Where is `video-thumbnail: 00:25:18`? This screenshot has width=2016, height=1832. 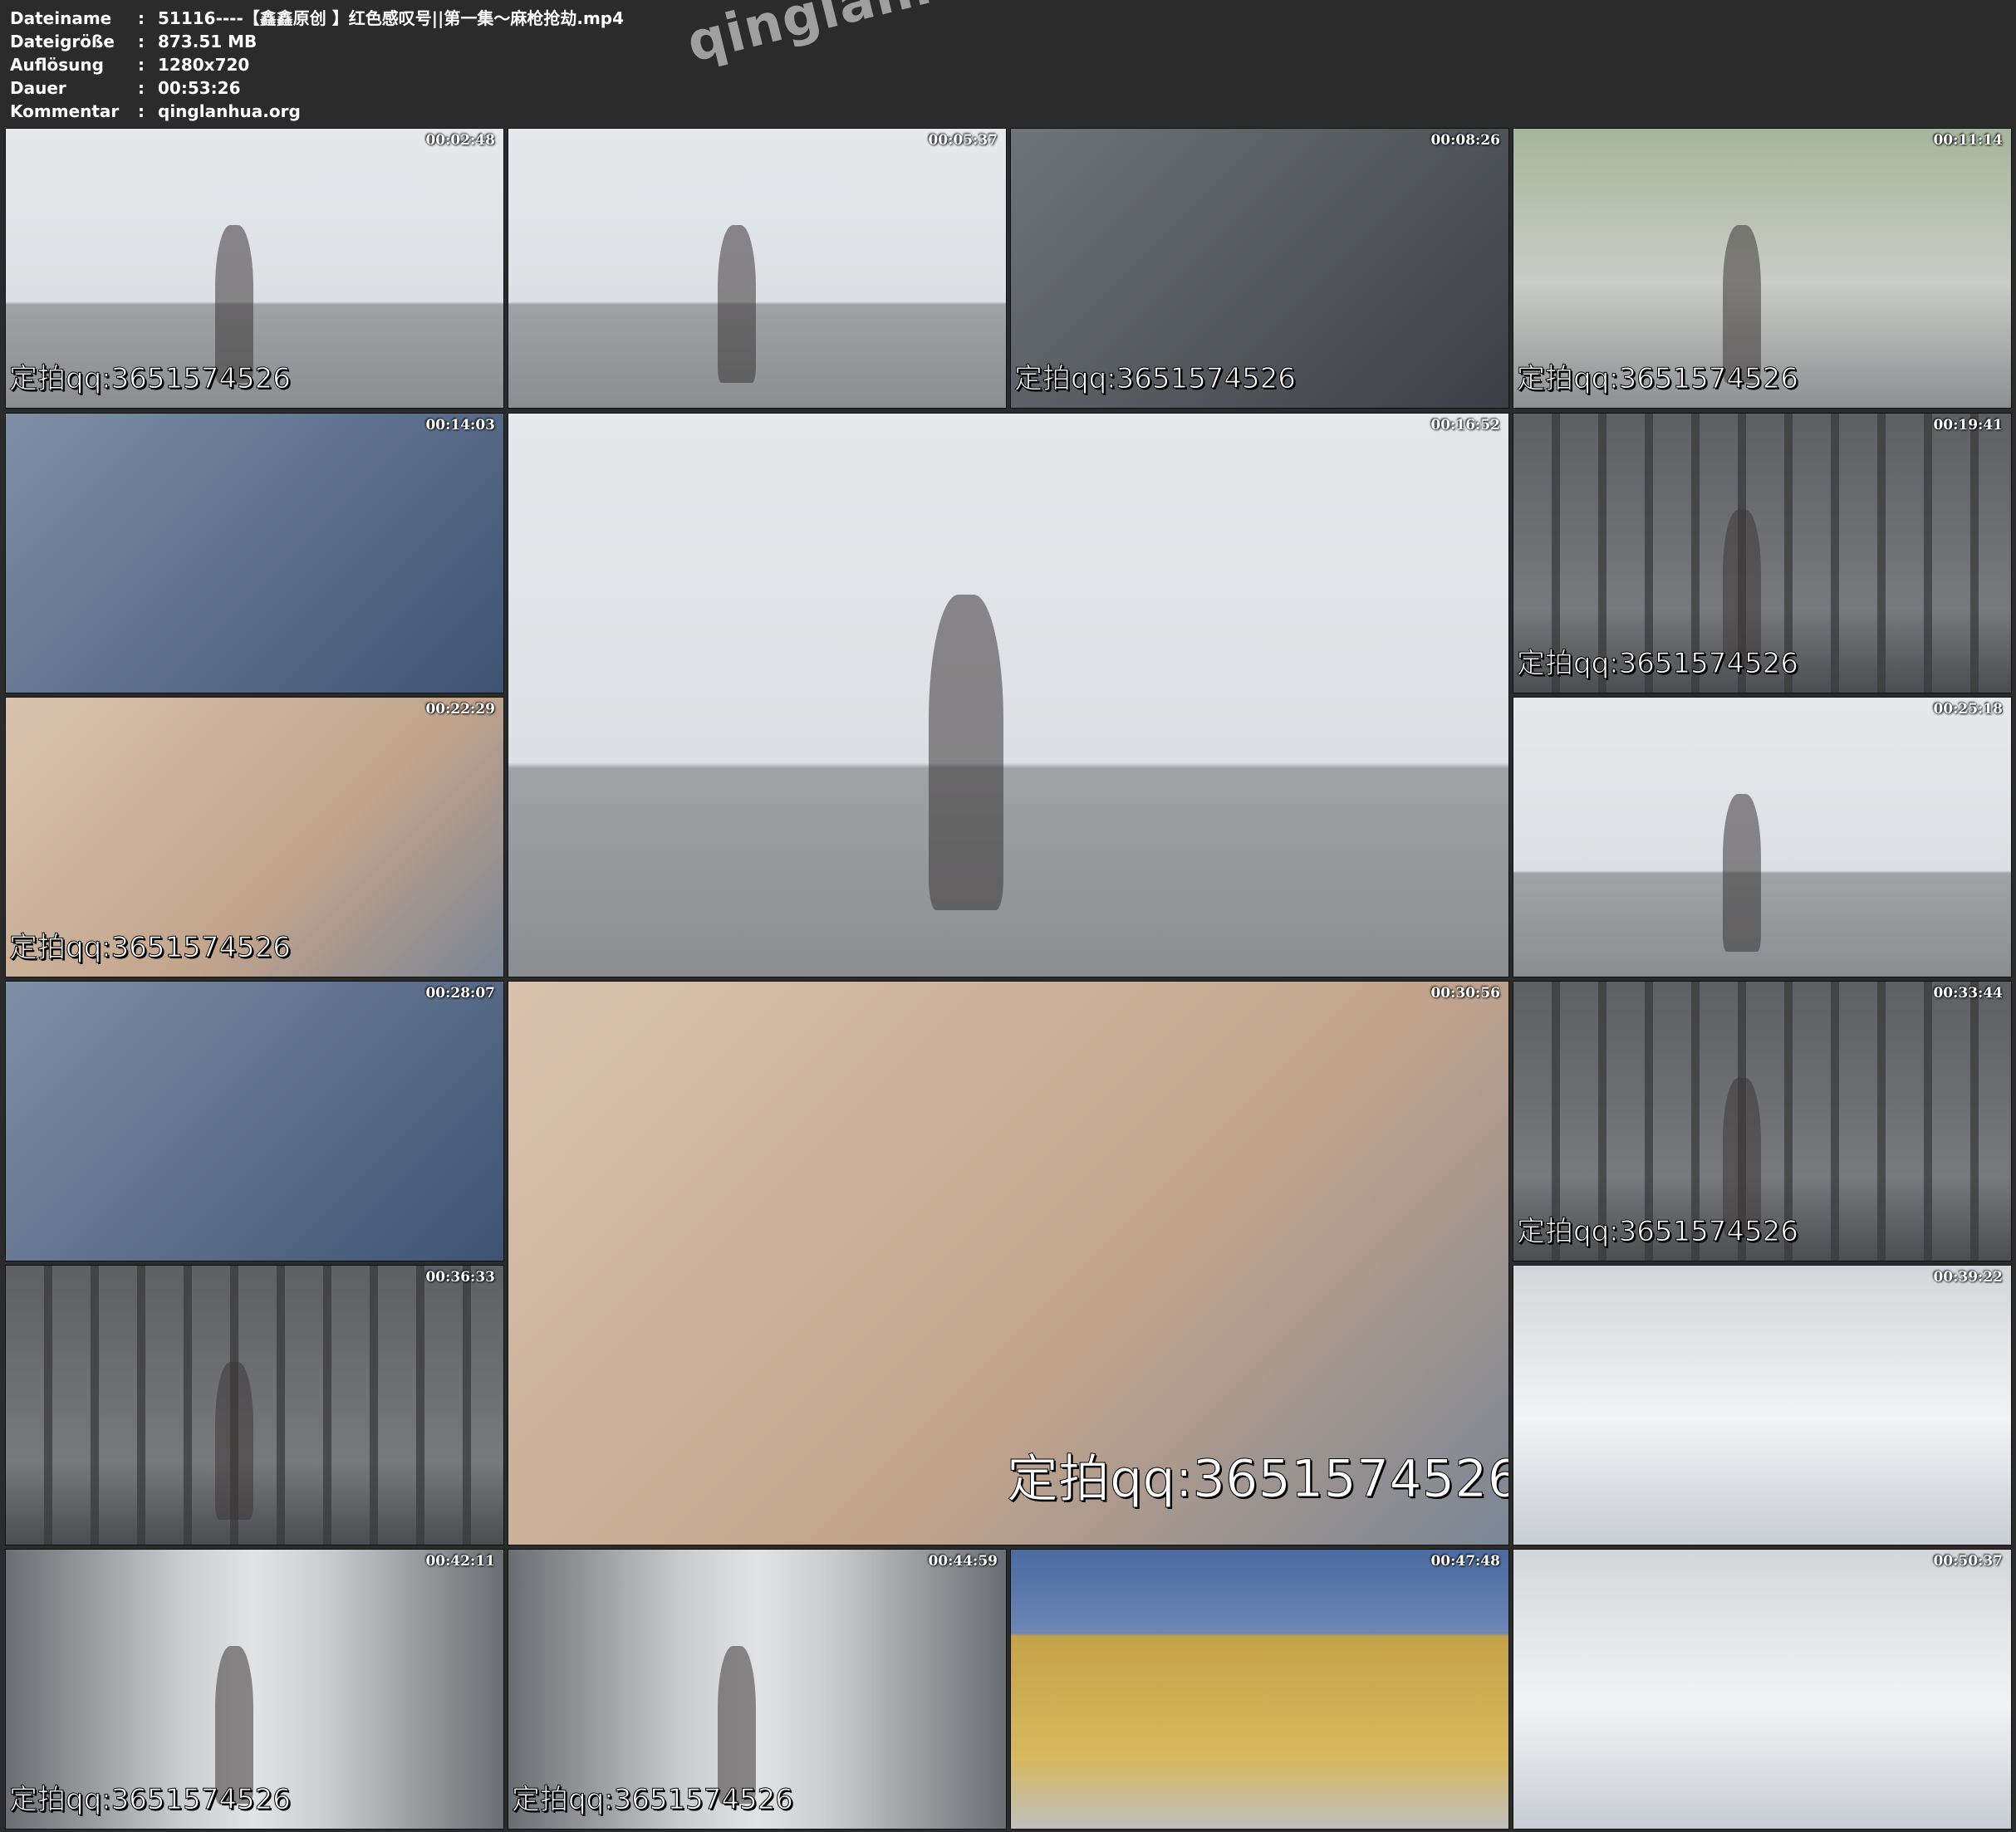 video-thumbnail: 00:25:18 is located at coordinates (1762, 837).